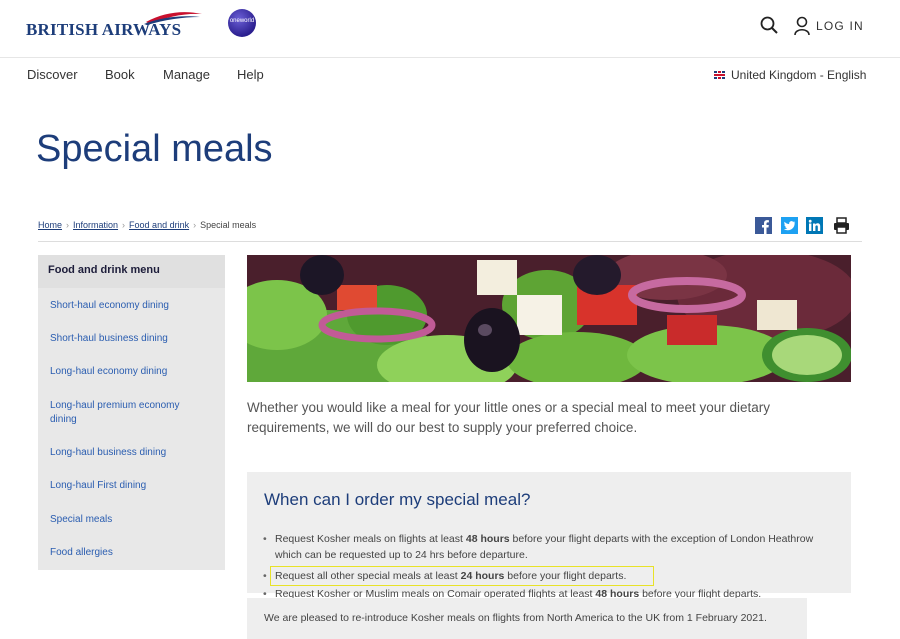 The image size is (900, 639). I want to click on sidebar-item-long-haul-first: Long-haul First dining, so click(130, 486).